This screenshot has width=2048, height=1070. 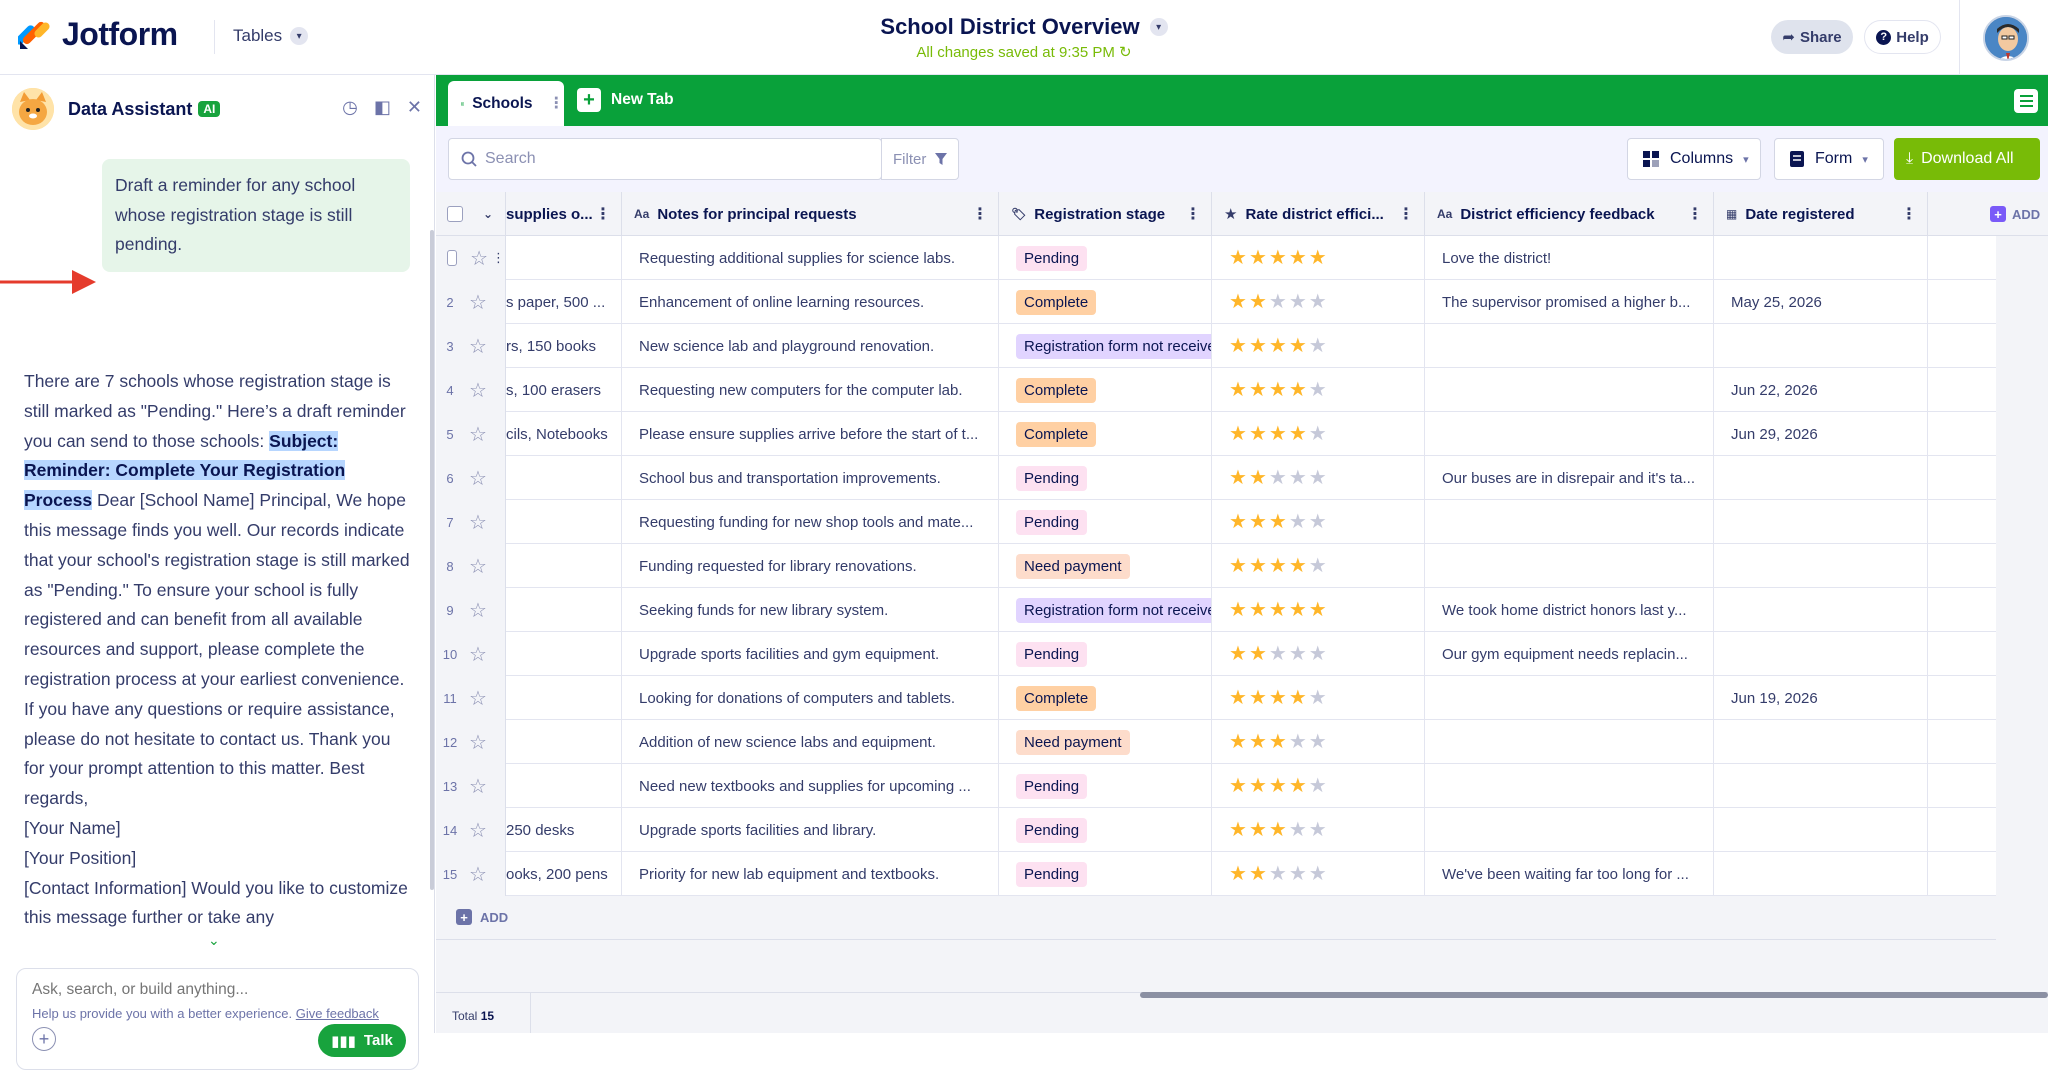 I want to click on filter-button: Filter, so click(x=920, y=159).